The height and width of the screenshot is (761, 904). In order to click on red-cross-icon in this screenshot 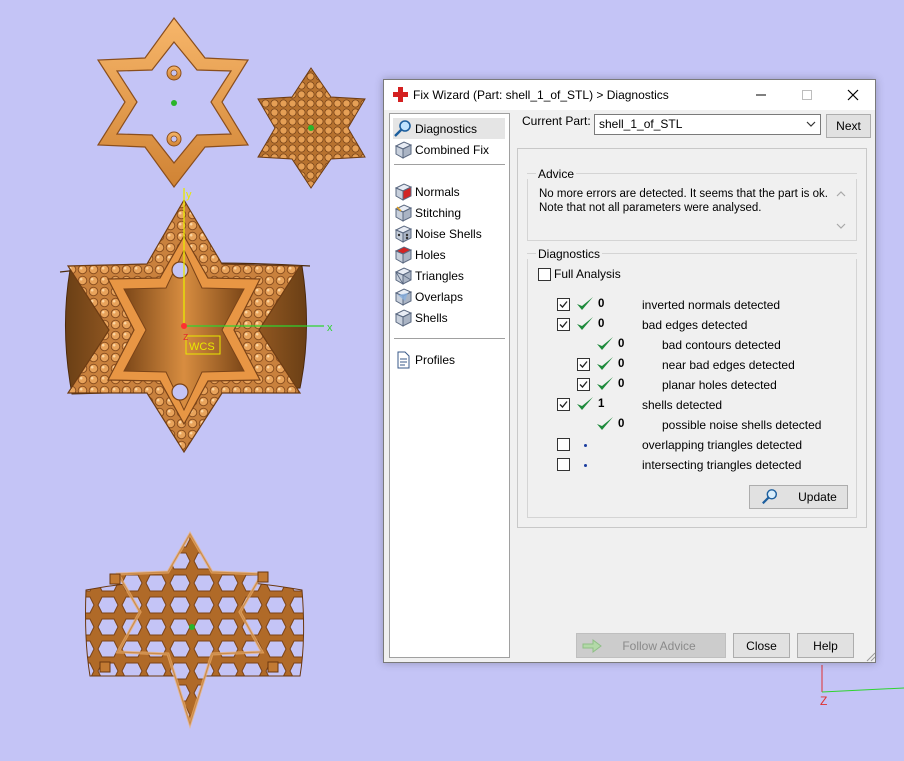, I will do `click(400, 94)`.